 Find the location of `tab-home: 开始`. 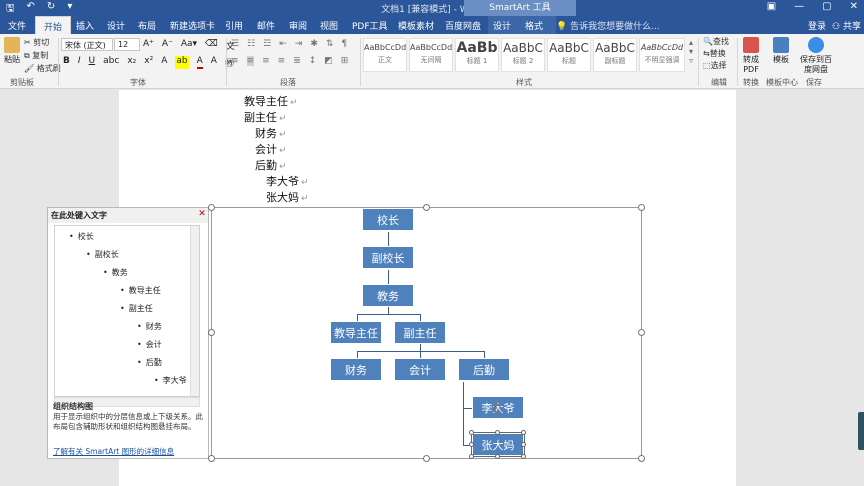

tab-home: 开始 is located at coordinates (53, 25).